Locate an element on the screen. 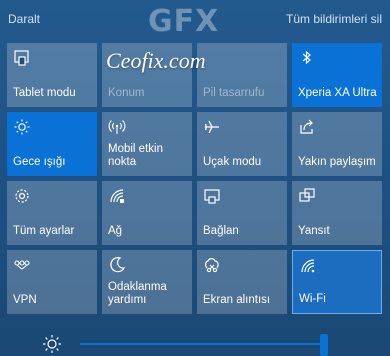 Image resolution: width=390 pixels, height=356 pixels. tile-network: Ağ is located at coordinates (147, 213).